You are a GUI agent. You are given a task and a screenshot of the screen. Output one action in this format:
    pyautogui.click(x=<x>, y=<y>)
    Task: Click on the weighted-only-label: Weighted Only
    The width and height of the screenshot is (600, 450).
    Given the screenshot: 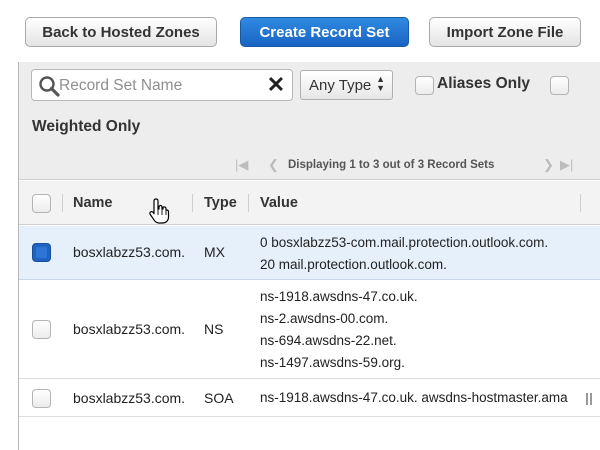 What is the action you would take?
    pyautogui.click(x=86, y=126)
    